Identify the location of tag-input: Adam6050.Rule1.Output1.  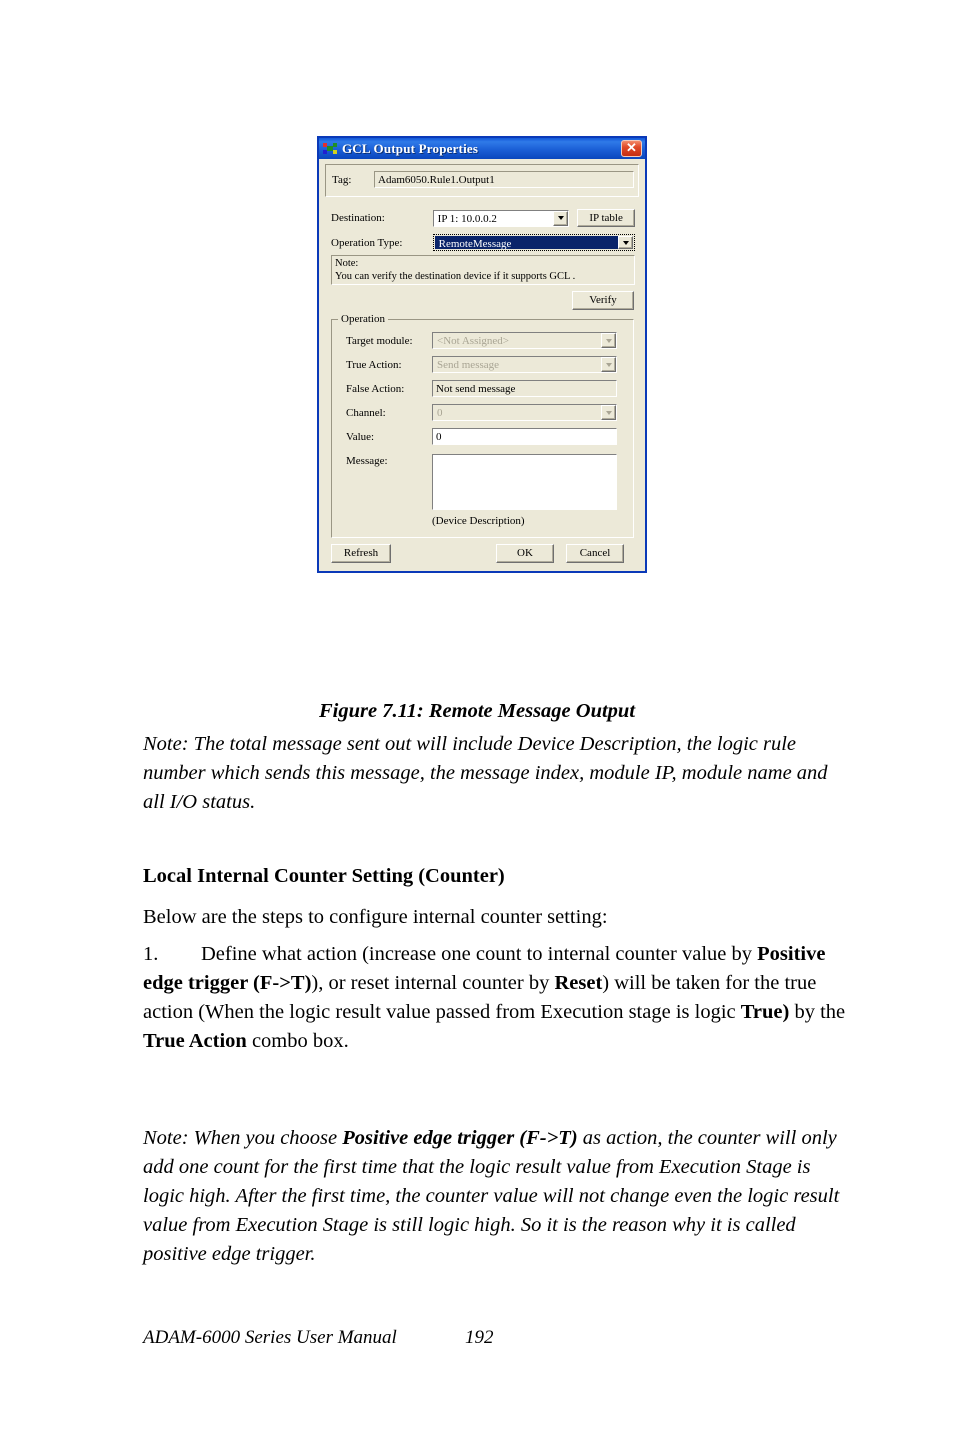
(504, 179).